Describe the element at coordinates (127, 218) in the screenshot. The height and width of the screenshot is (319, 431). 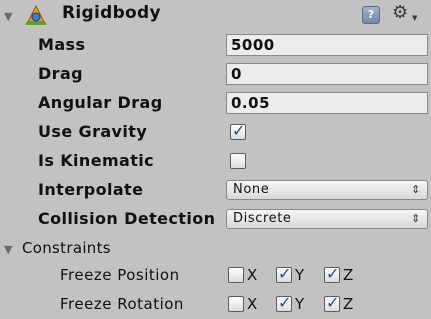
I see `collision-detection-label: Collision Detection` at that location.